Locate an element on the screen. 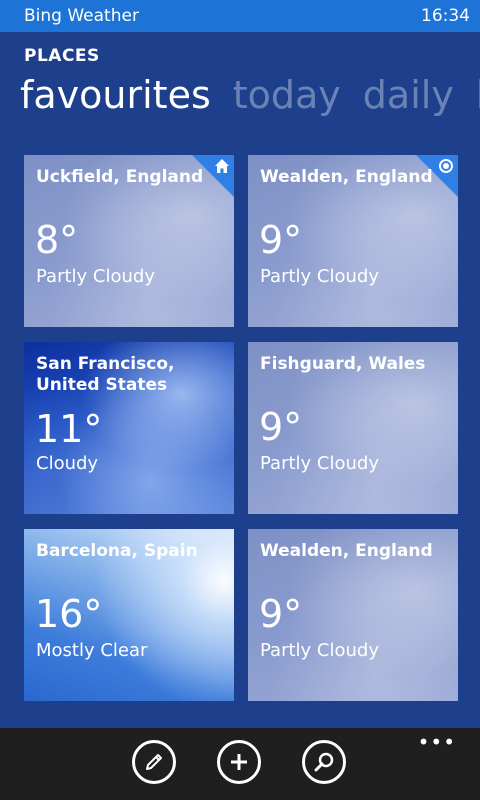 The image size is (480, 800). app-bar: ••• is located at coordinates (240, 764).